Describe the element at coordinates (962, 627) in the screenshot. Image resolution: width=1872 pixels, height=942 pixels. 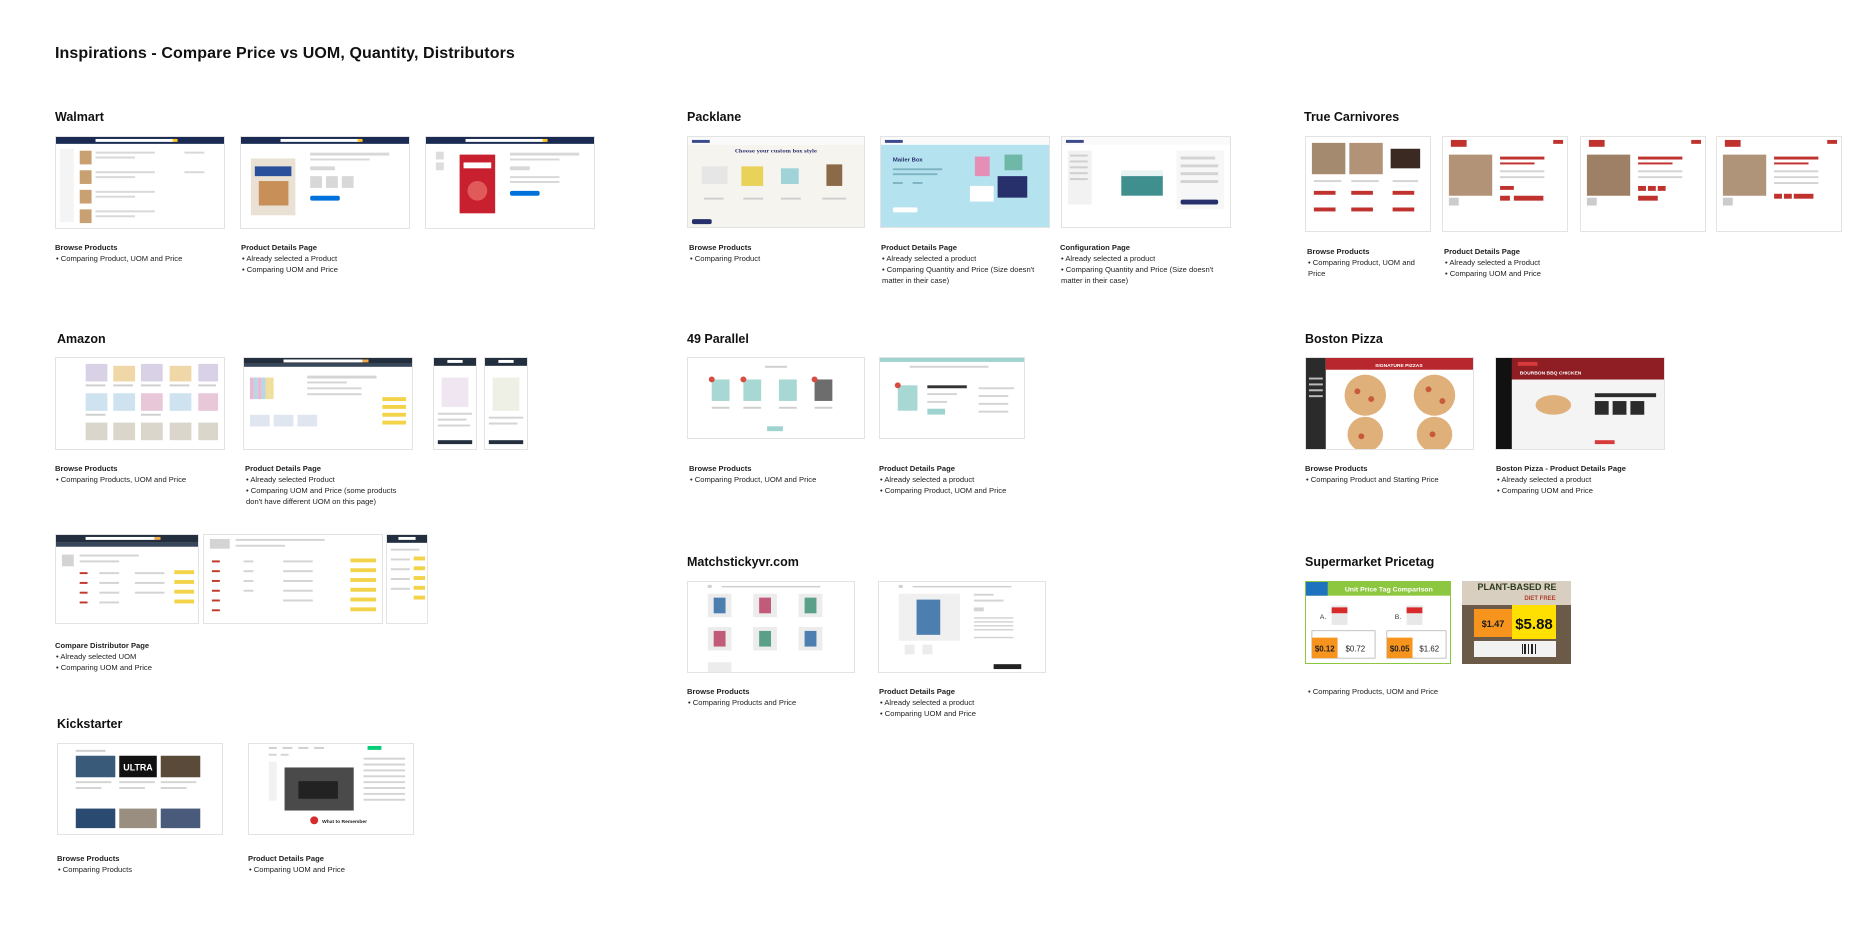
I see `ms-pdp-screenshot` at that location.